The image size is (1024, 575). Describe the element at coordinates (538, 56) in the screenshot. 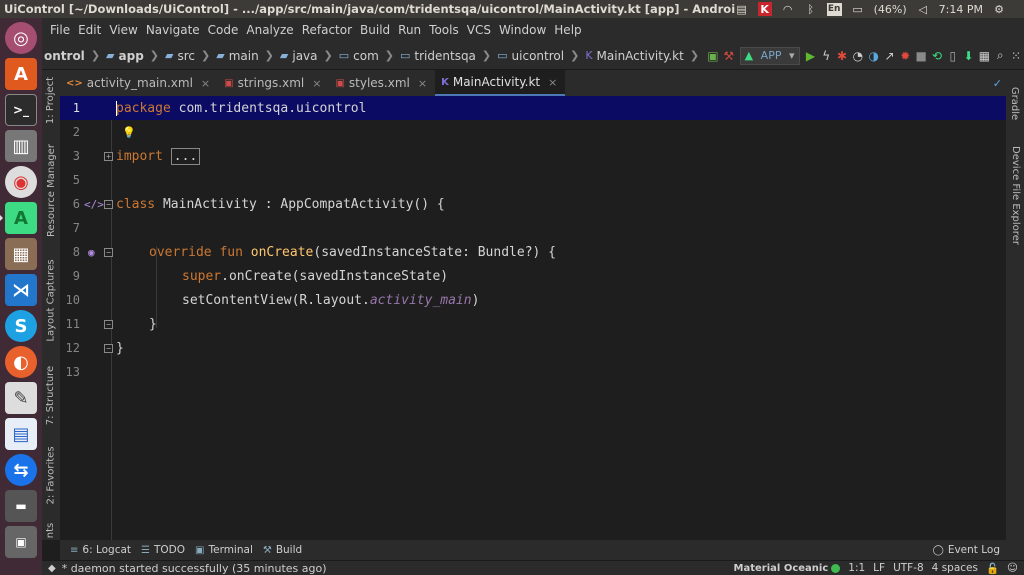

I see `breadcrumb-uicontrol: uicontrol` at that location.